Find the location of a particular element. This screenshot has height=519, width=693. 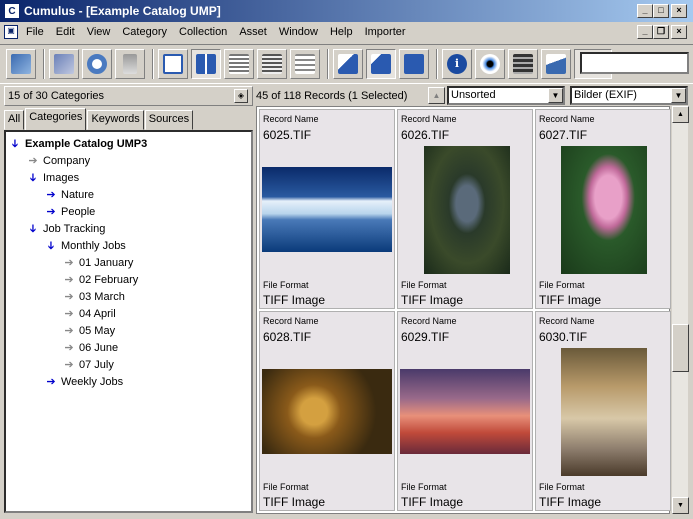

view-columns-button is located at coordinates (272, 64).